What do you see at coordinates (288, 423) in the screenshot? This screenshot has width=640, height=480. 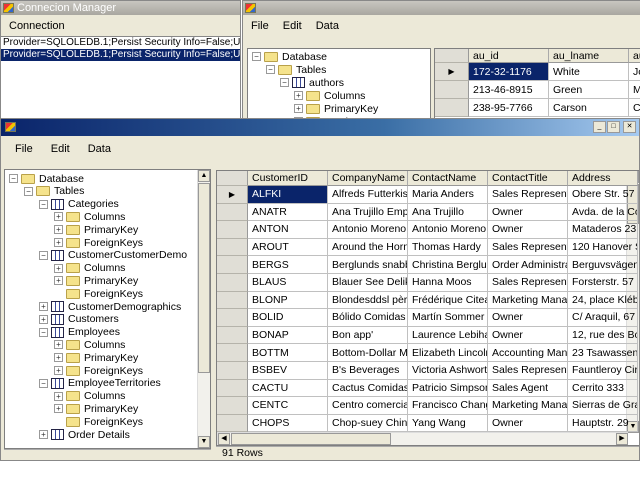 I see `grid-cell: CHOPS` at bounding box center [288, 423].